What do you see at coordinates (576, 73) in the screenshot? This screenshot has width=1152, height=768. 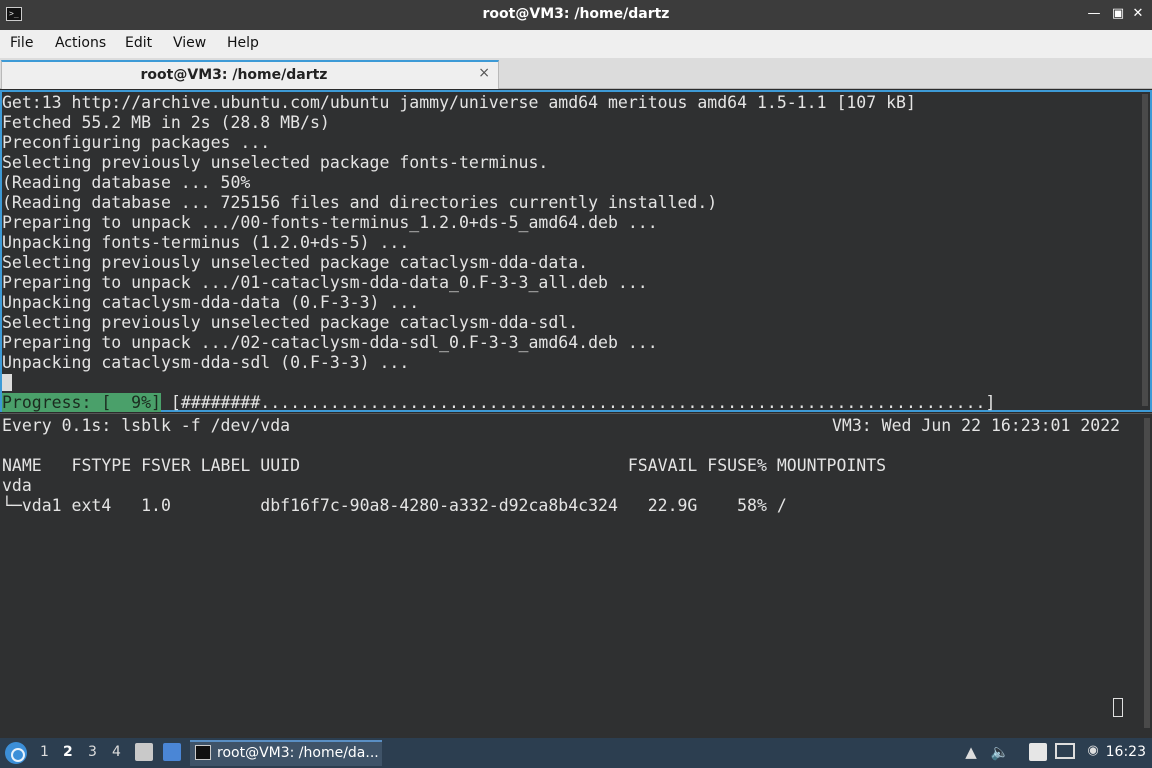 I see `tab-bar: root@VM3: /home/dartz ×` at bounding box center [576, 73].